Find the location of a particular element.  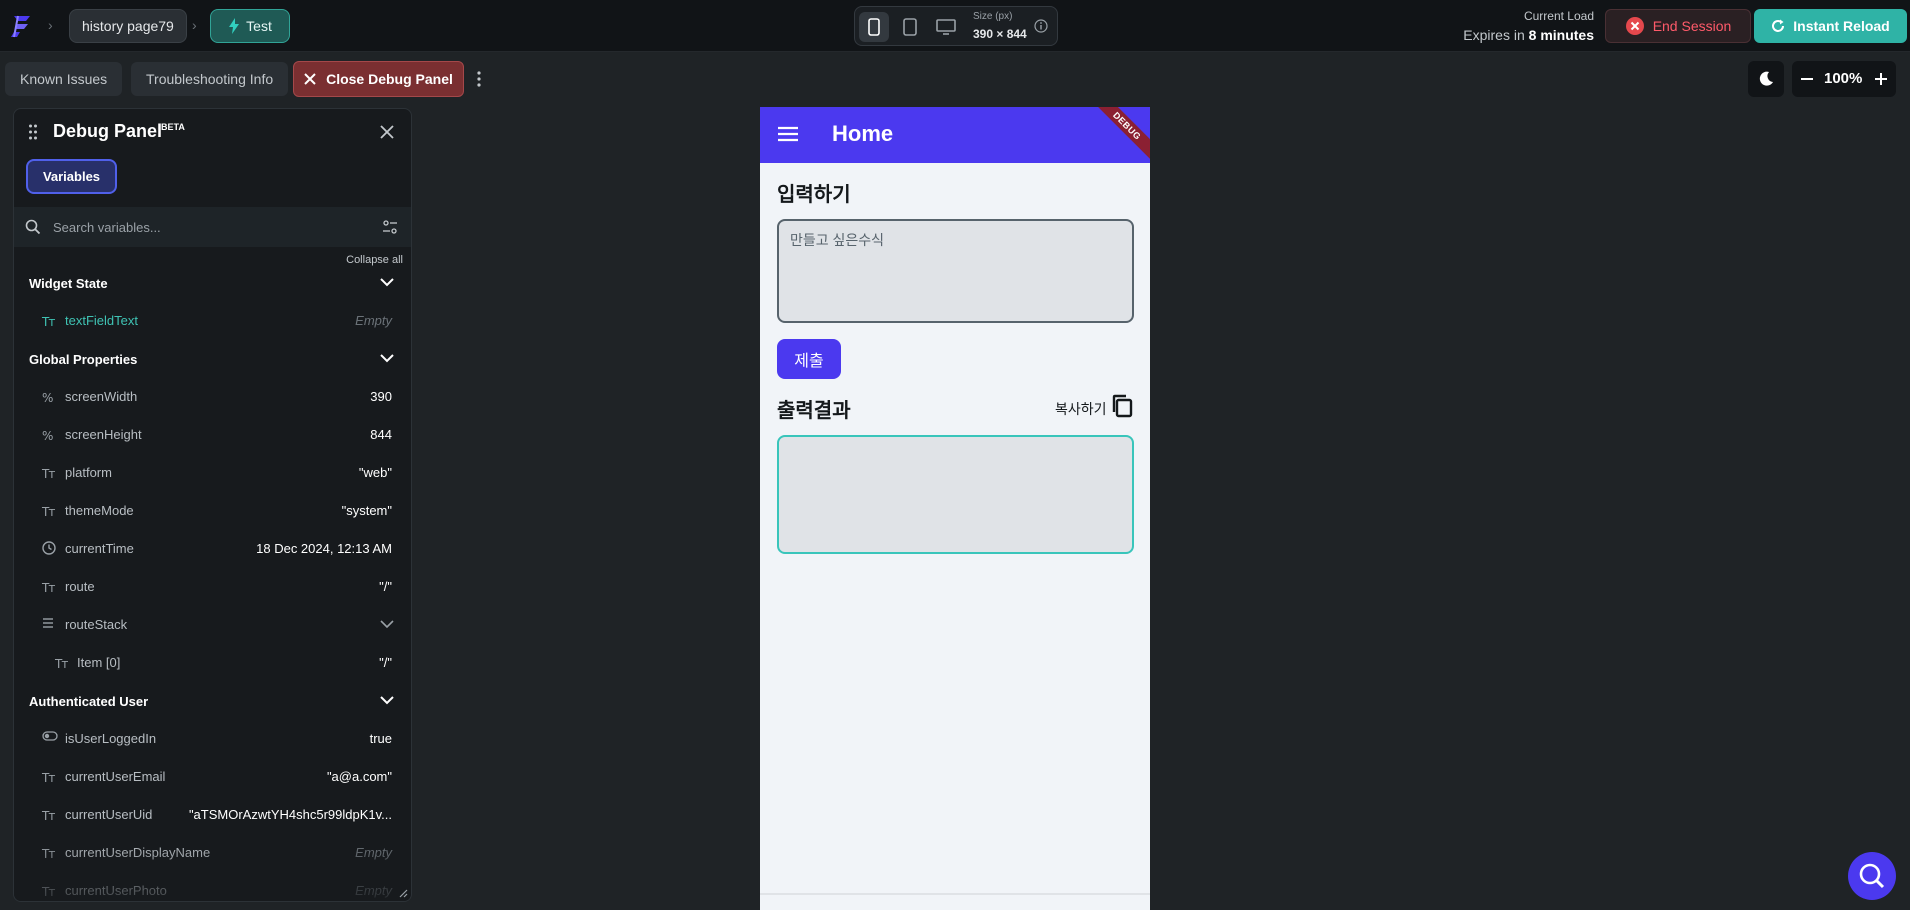

tablet-icon is located at coordinates (910, 27).